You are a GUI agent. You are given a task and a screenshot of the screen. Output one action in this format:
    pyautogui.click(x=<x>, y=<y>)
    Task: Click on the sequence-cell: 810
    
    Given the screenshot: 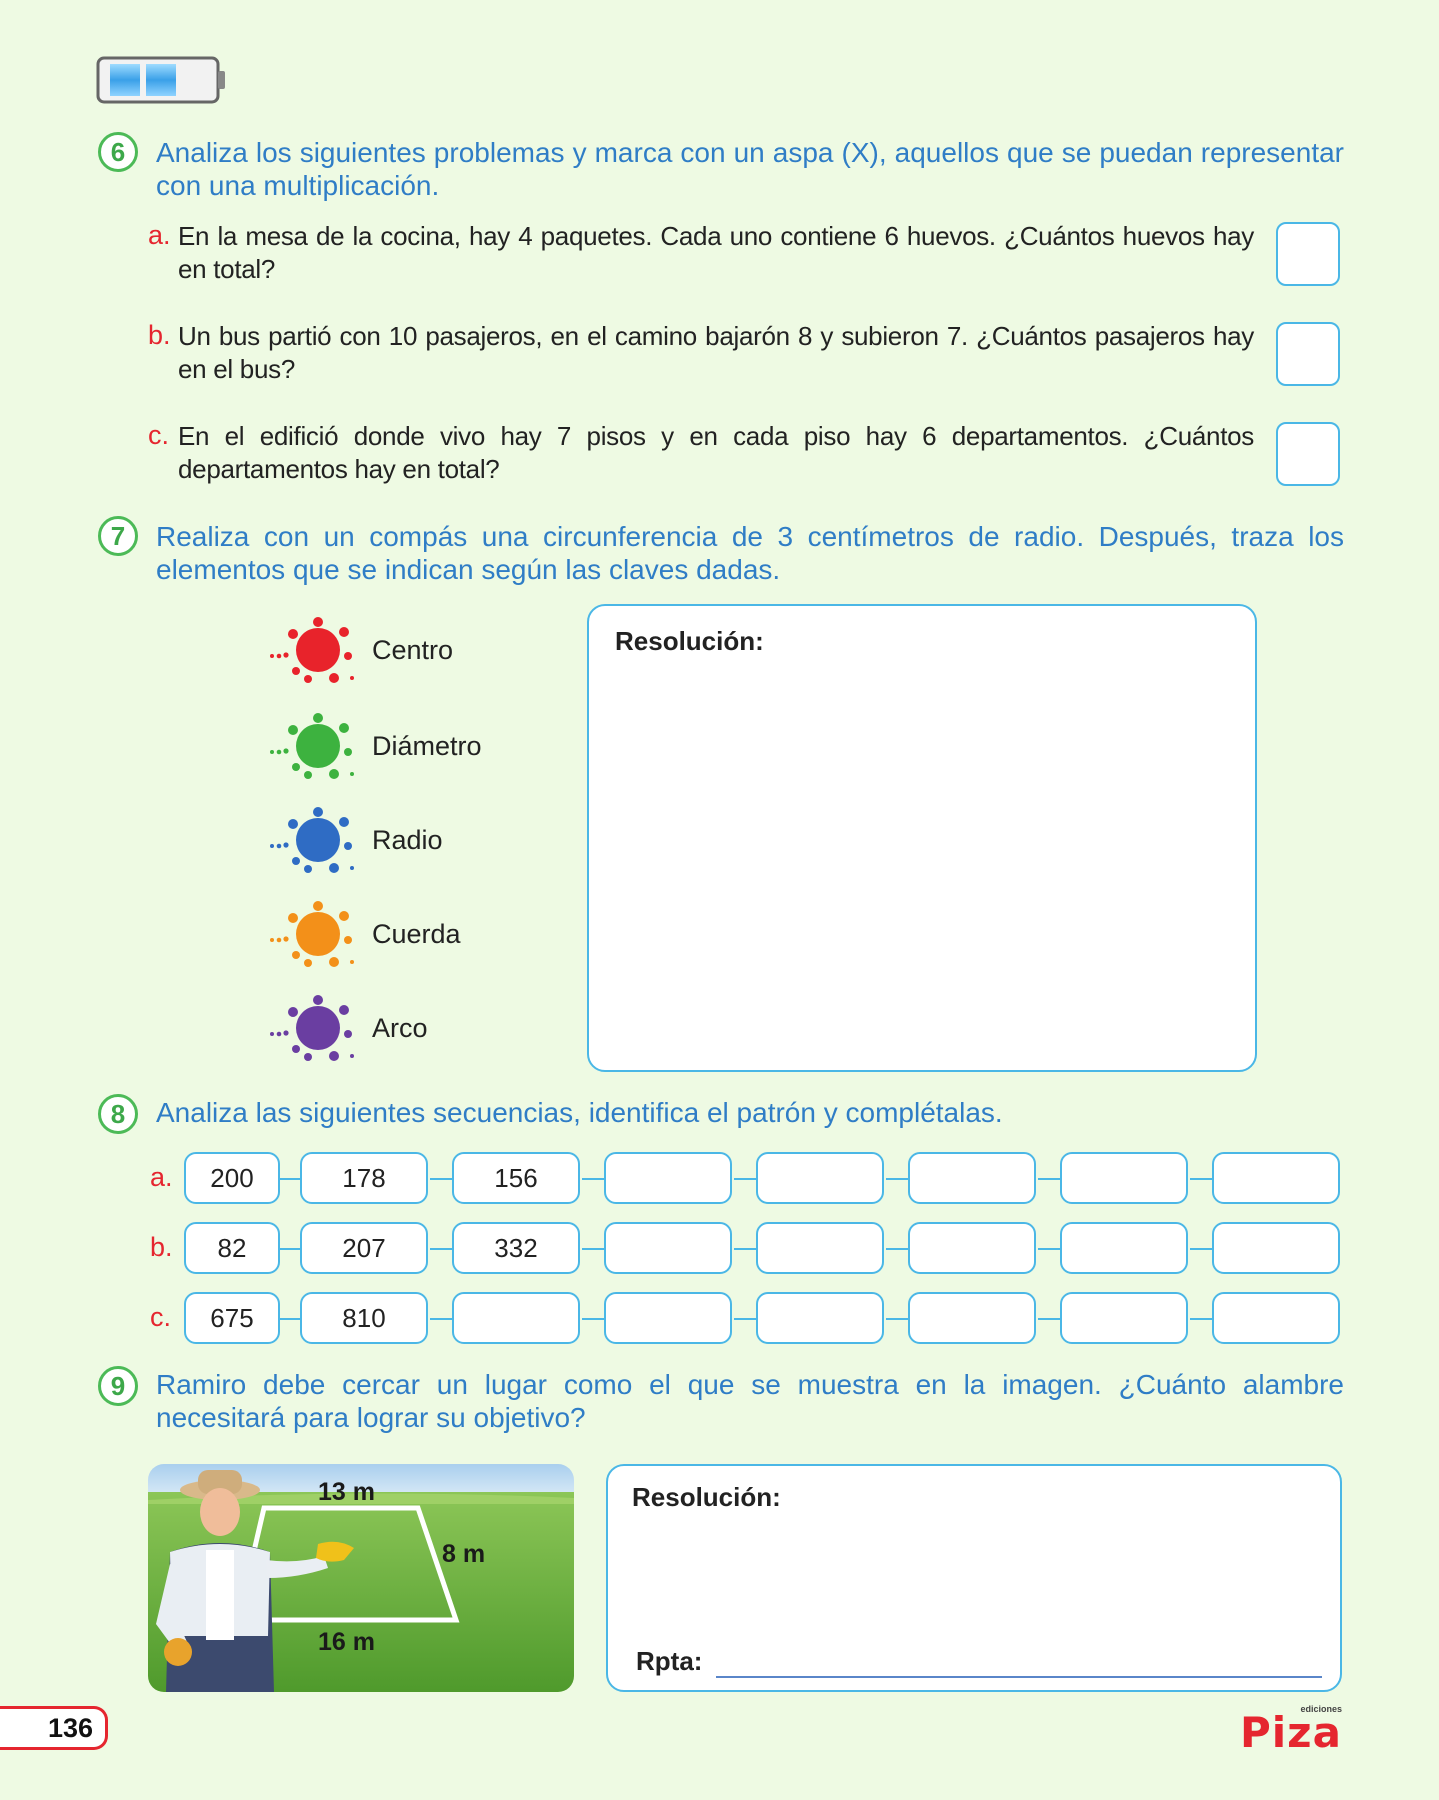 What is the action you would take?
    pyautogui.click(x=364, y=1318)
    